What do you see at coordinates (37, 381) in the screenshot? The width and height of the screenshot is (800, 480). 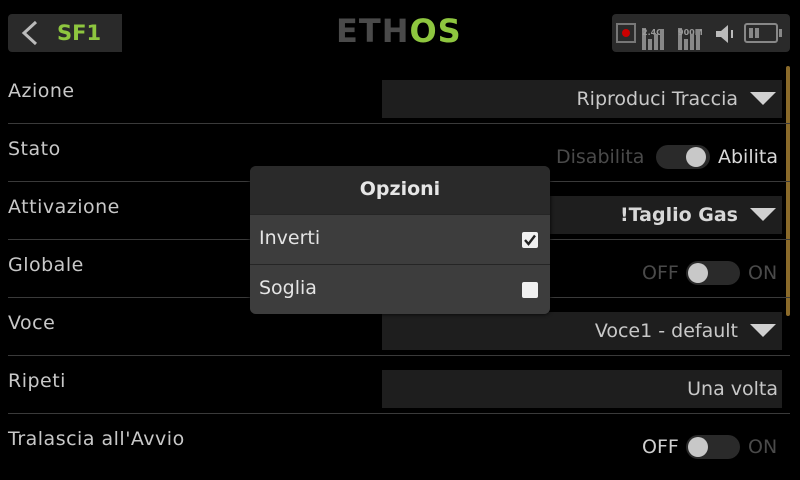 I see `row-label: Ripeti` at bounding box center [37, 381].